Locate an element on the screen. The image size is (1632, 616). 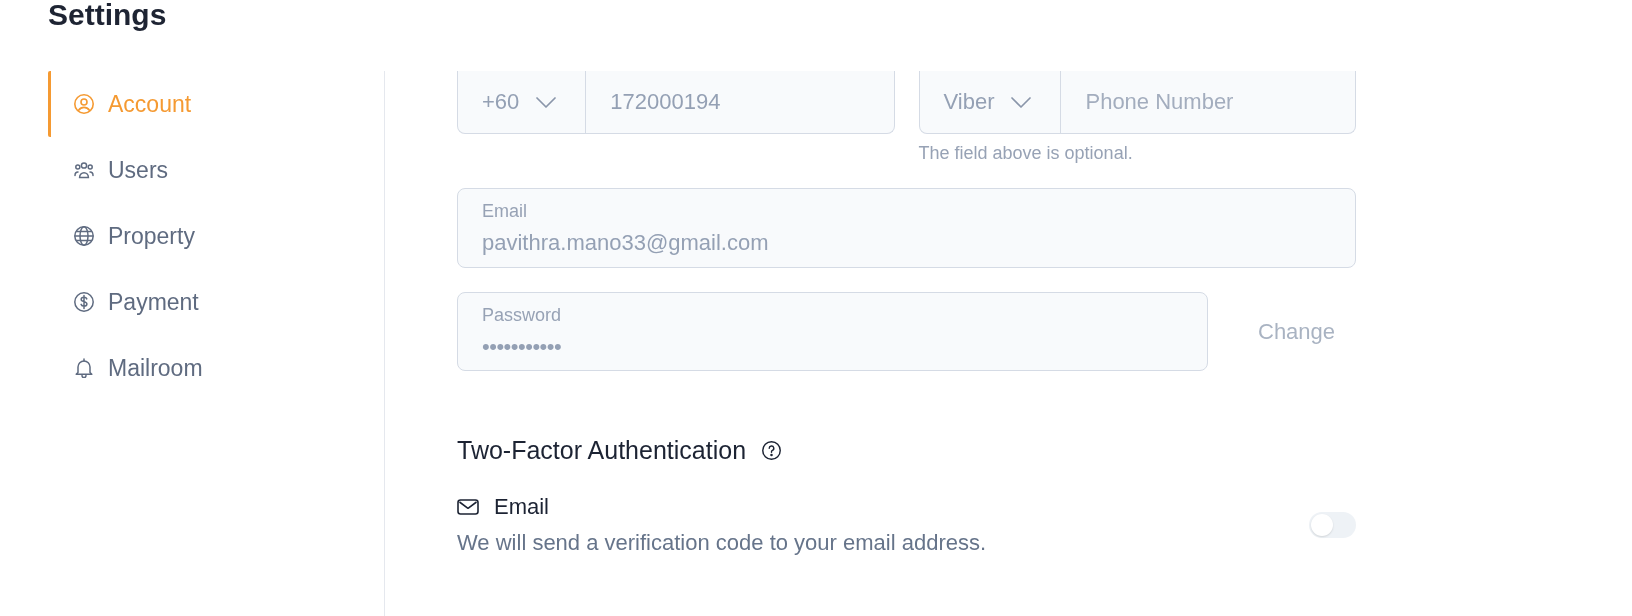
user-circle-icon is located at coordinates (84, 104).